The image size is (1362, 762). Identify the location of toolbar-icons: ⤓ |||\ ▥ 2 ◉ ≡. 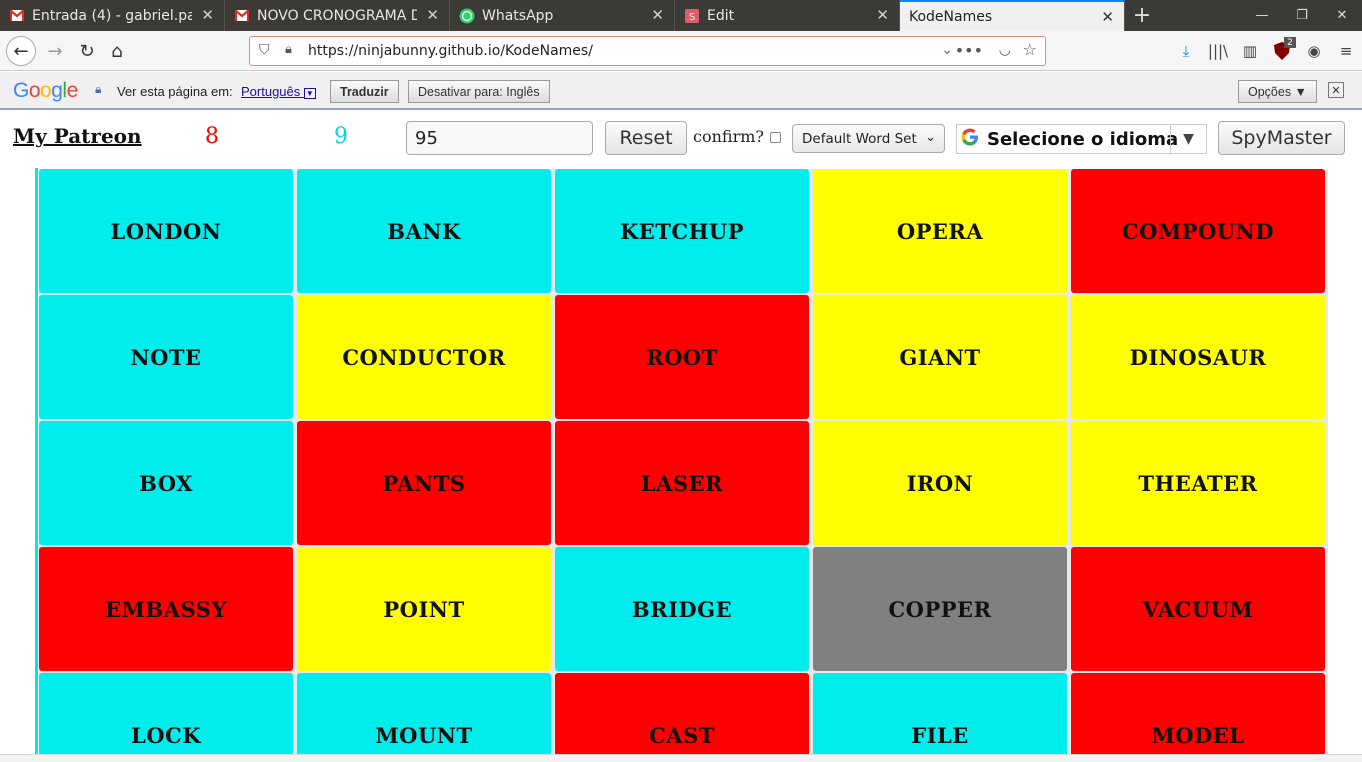
(1266, 51).